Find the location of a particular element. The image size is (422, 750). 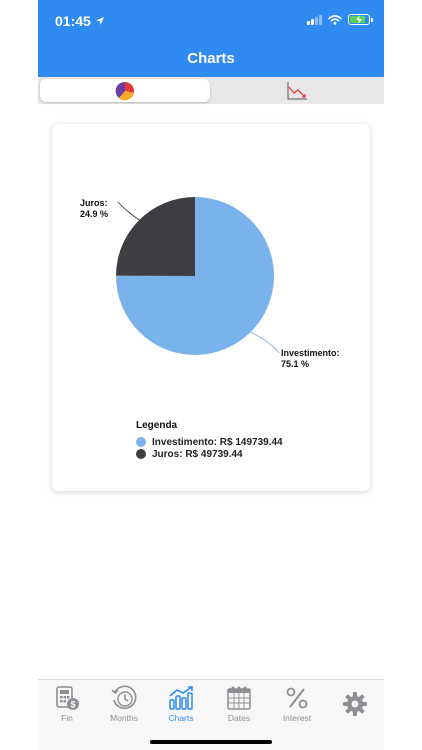

percent-icon is located at coordinates (297, 698).